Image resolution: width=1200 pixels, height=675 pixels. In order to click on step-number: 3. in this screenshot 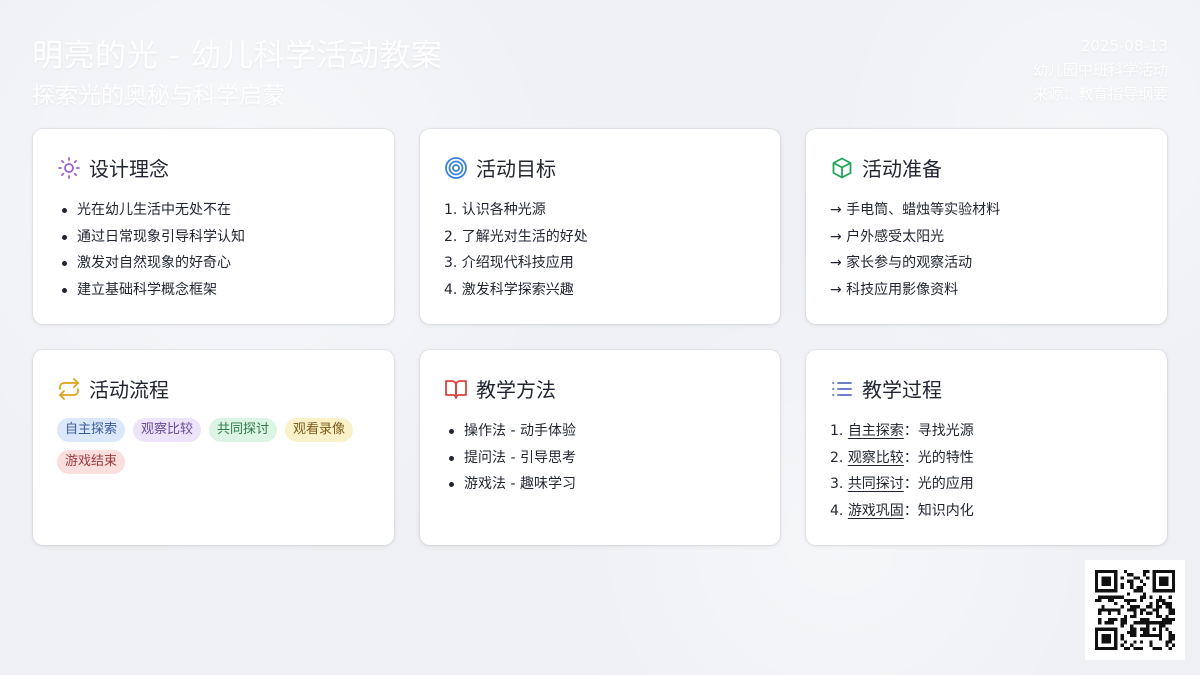, I will do `click(837, 484)`.